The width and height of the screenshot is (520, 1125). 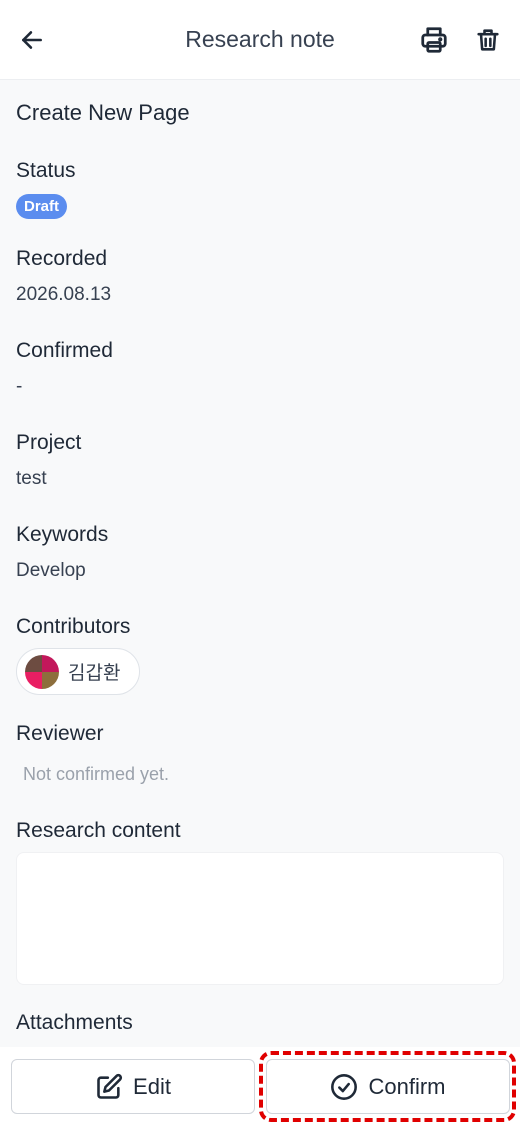 What do you see at coordinates (46, 170) in the screenshot?
I see `status-label: Status` at bounding box center [46, 170].